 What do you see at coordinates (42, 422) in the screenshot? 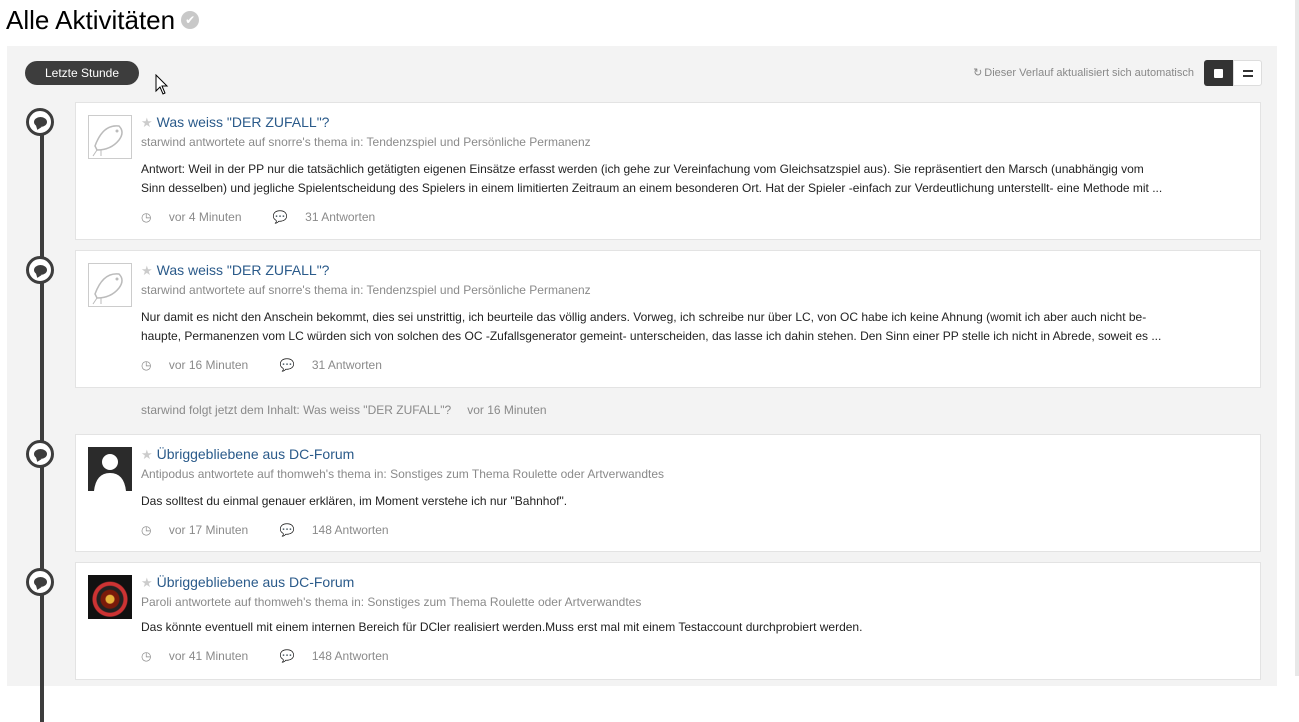
I see `timeline-line` at bounding box center [42, 422].